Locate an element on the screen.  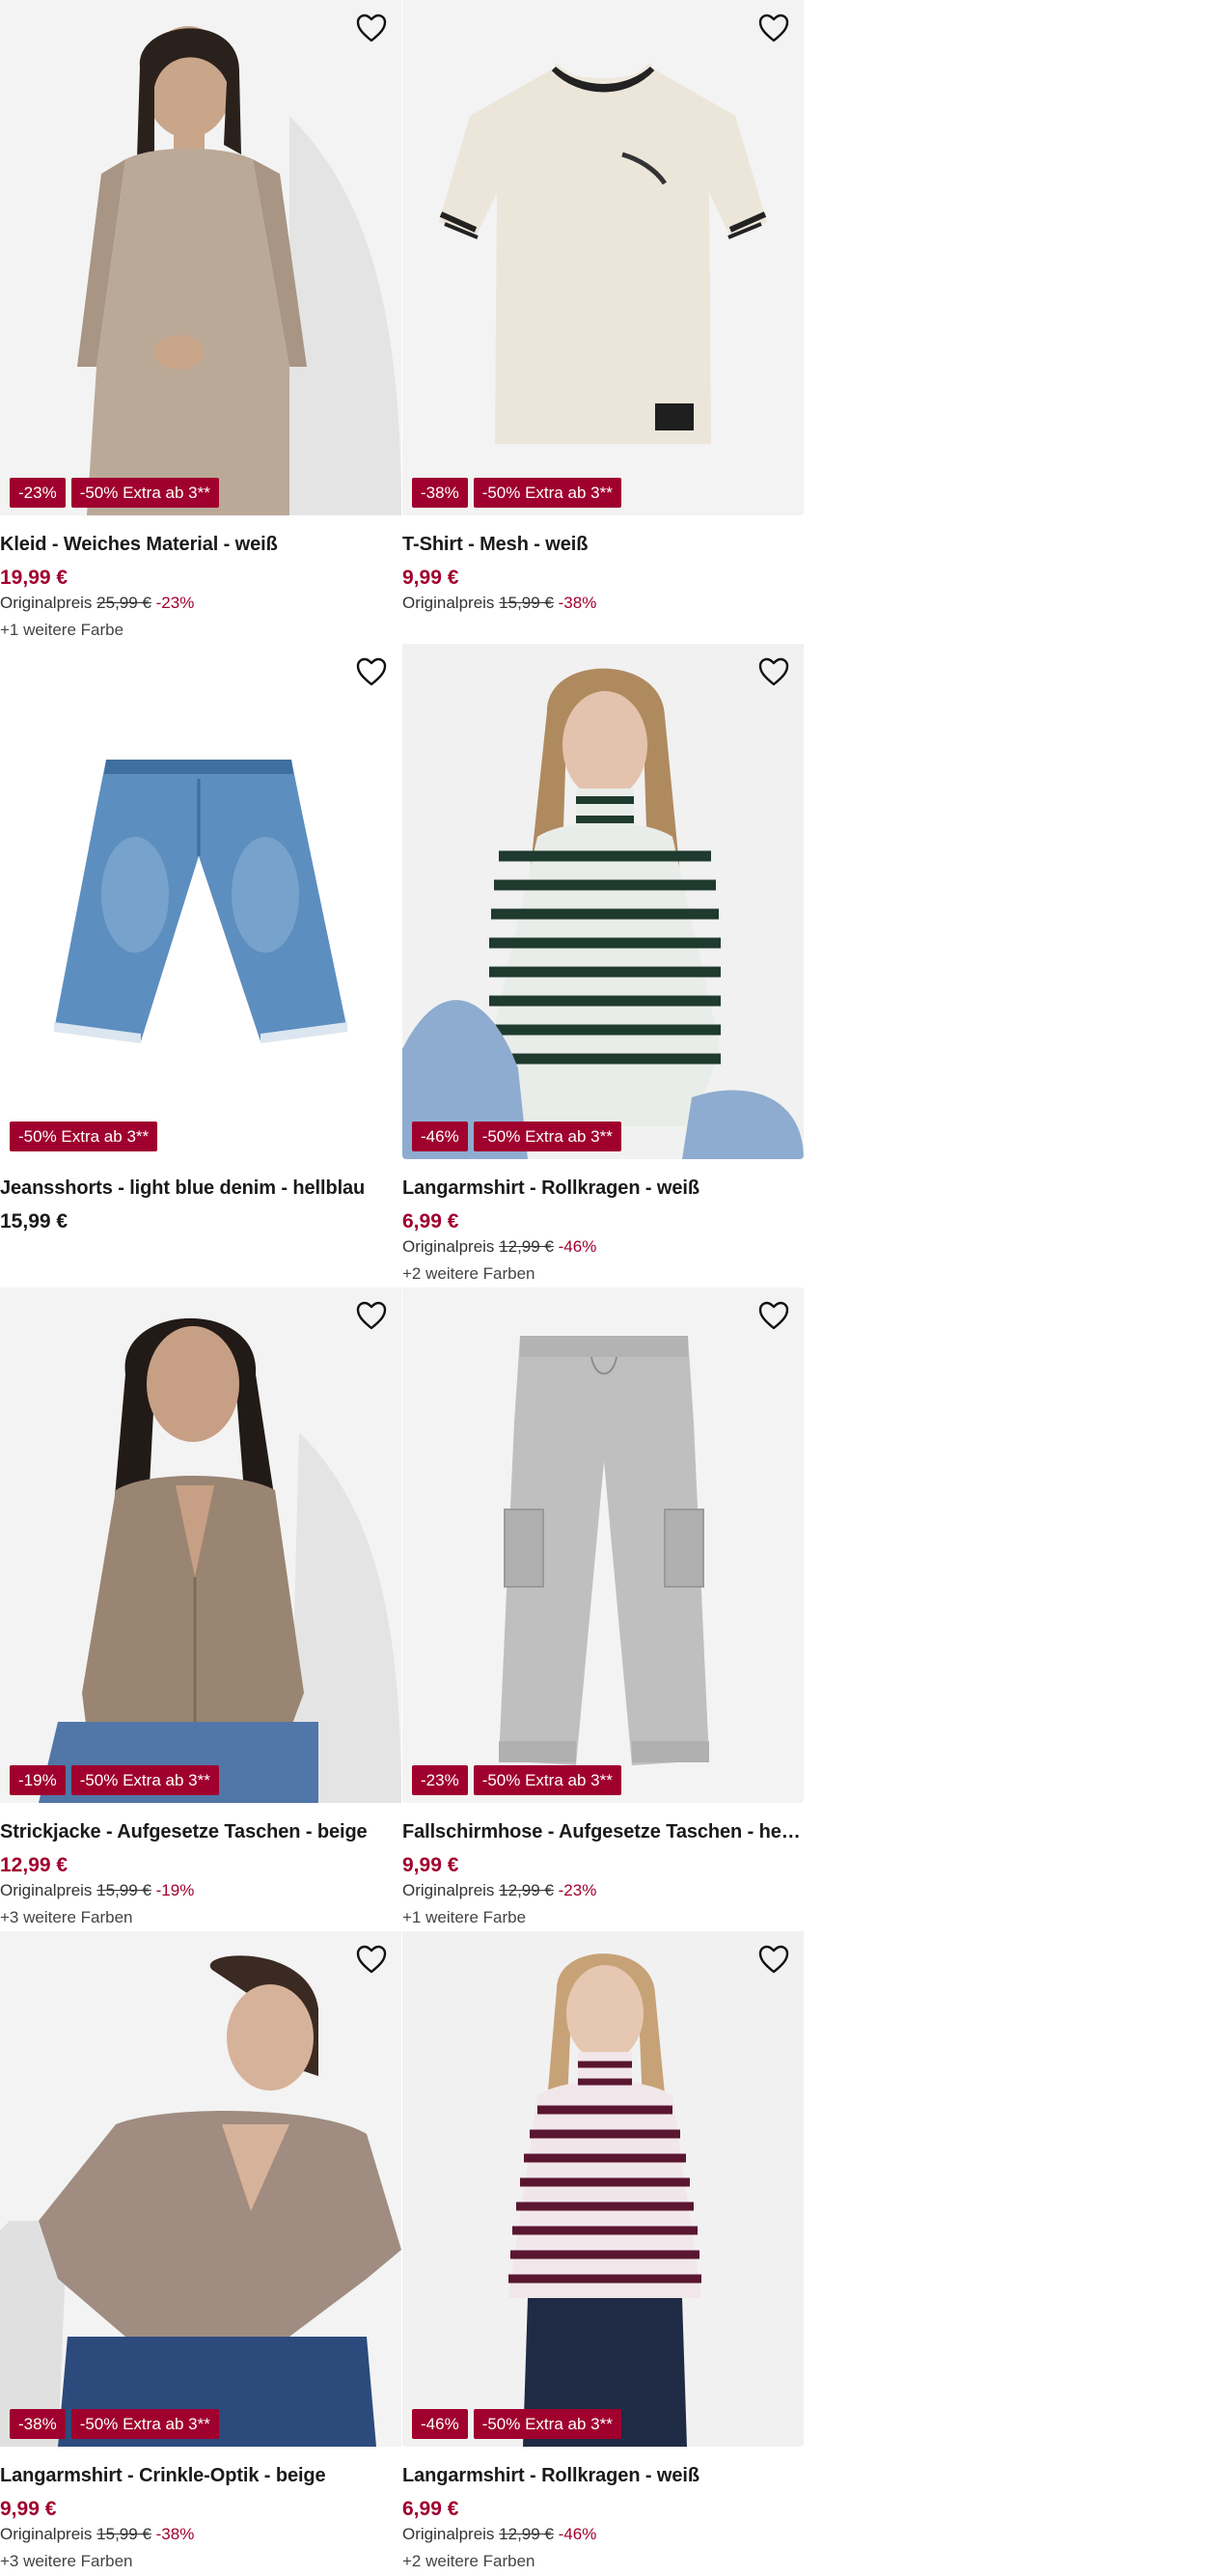
striped-turtleneck-burgundy-image is located at coordinates (603, 2189).